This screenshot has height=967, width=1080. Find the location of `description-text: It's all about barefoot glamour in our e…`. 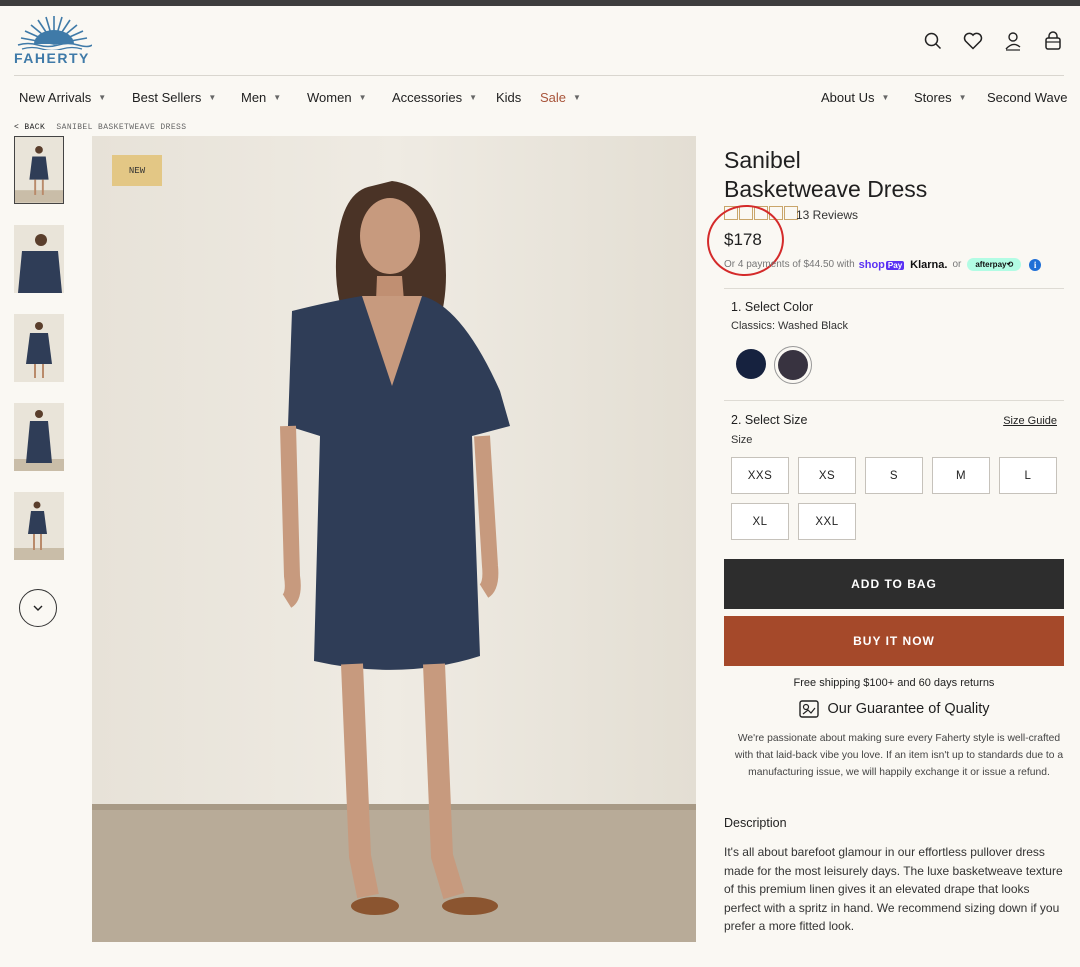

description-text: It's all about barefoot glamour in our e… is located at coordinates (893, 889).